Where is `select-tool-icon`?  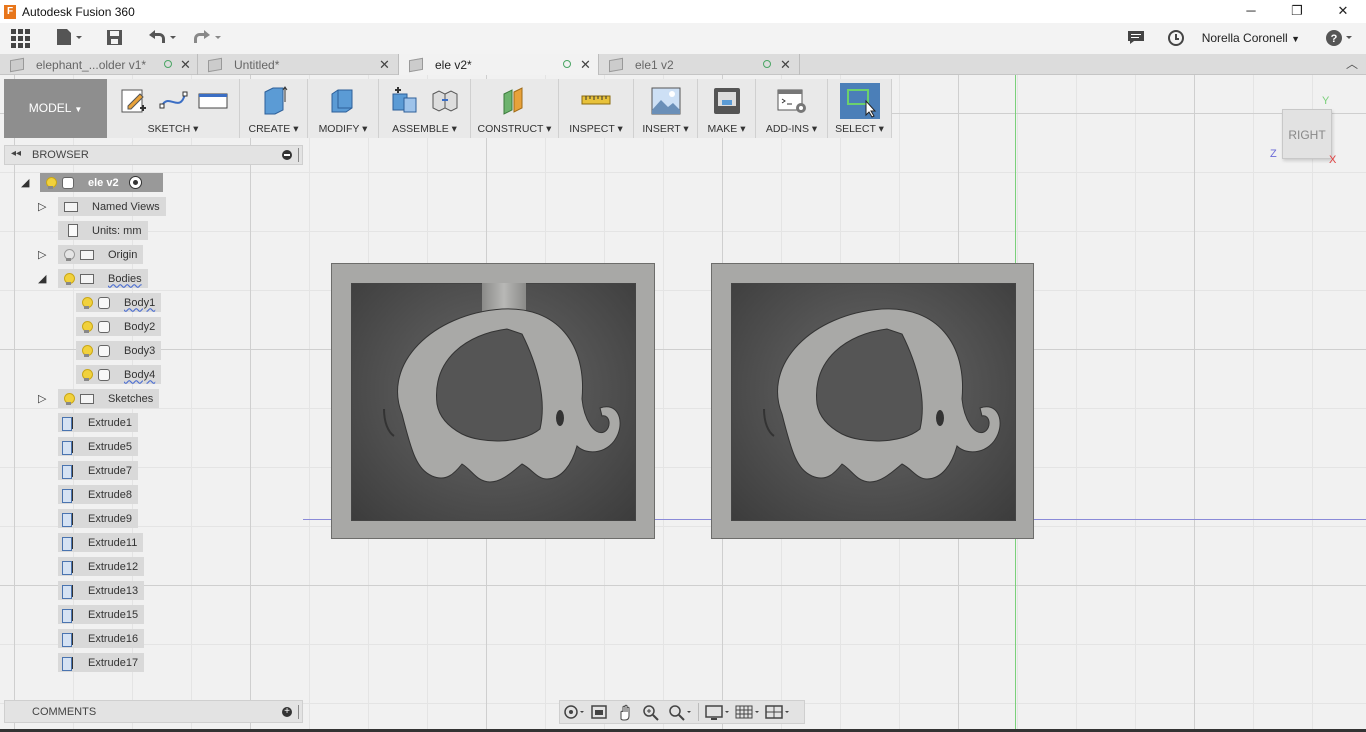 select-tool-icon is located at coordinates (859, 101).